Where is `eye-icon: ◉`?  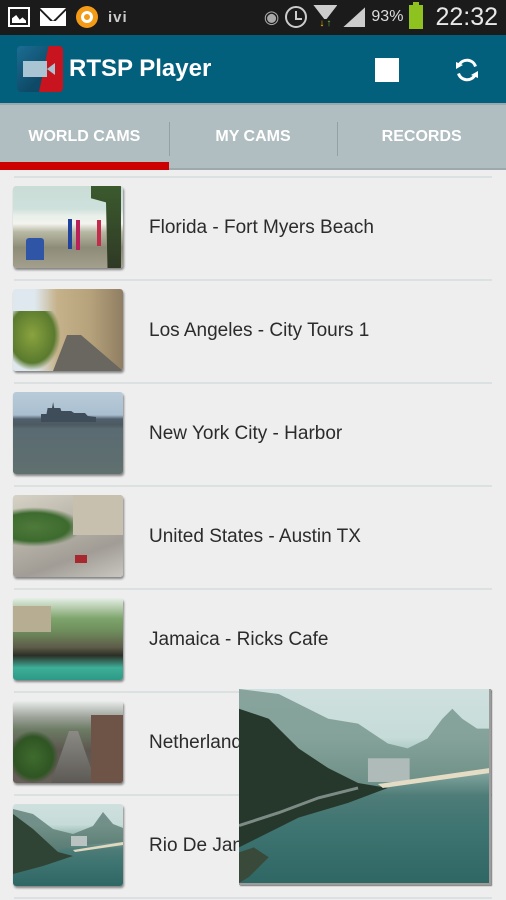
eye-icon: ◉ is located at coordinates (271, 16).